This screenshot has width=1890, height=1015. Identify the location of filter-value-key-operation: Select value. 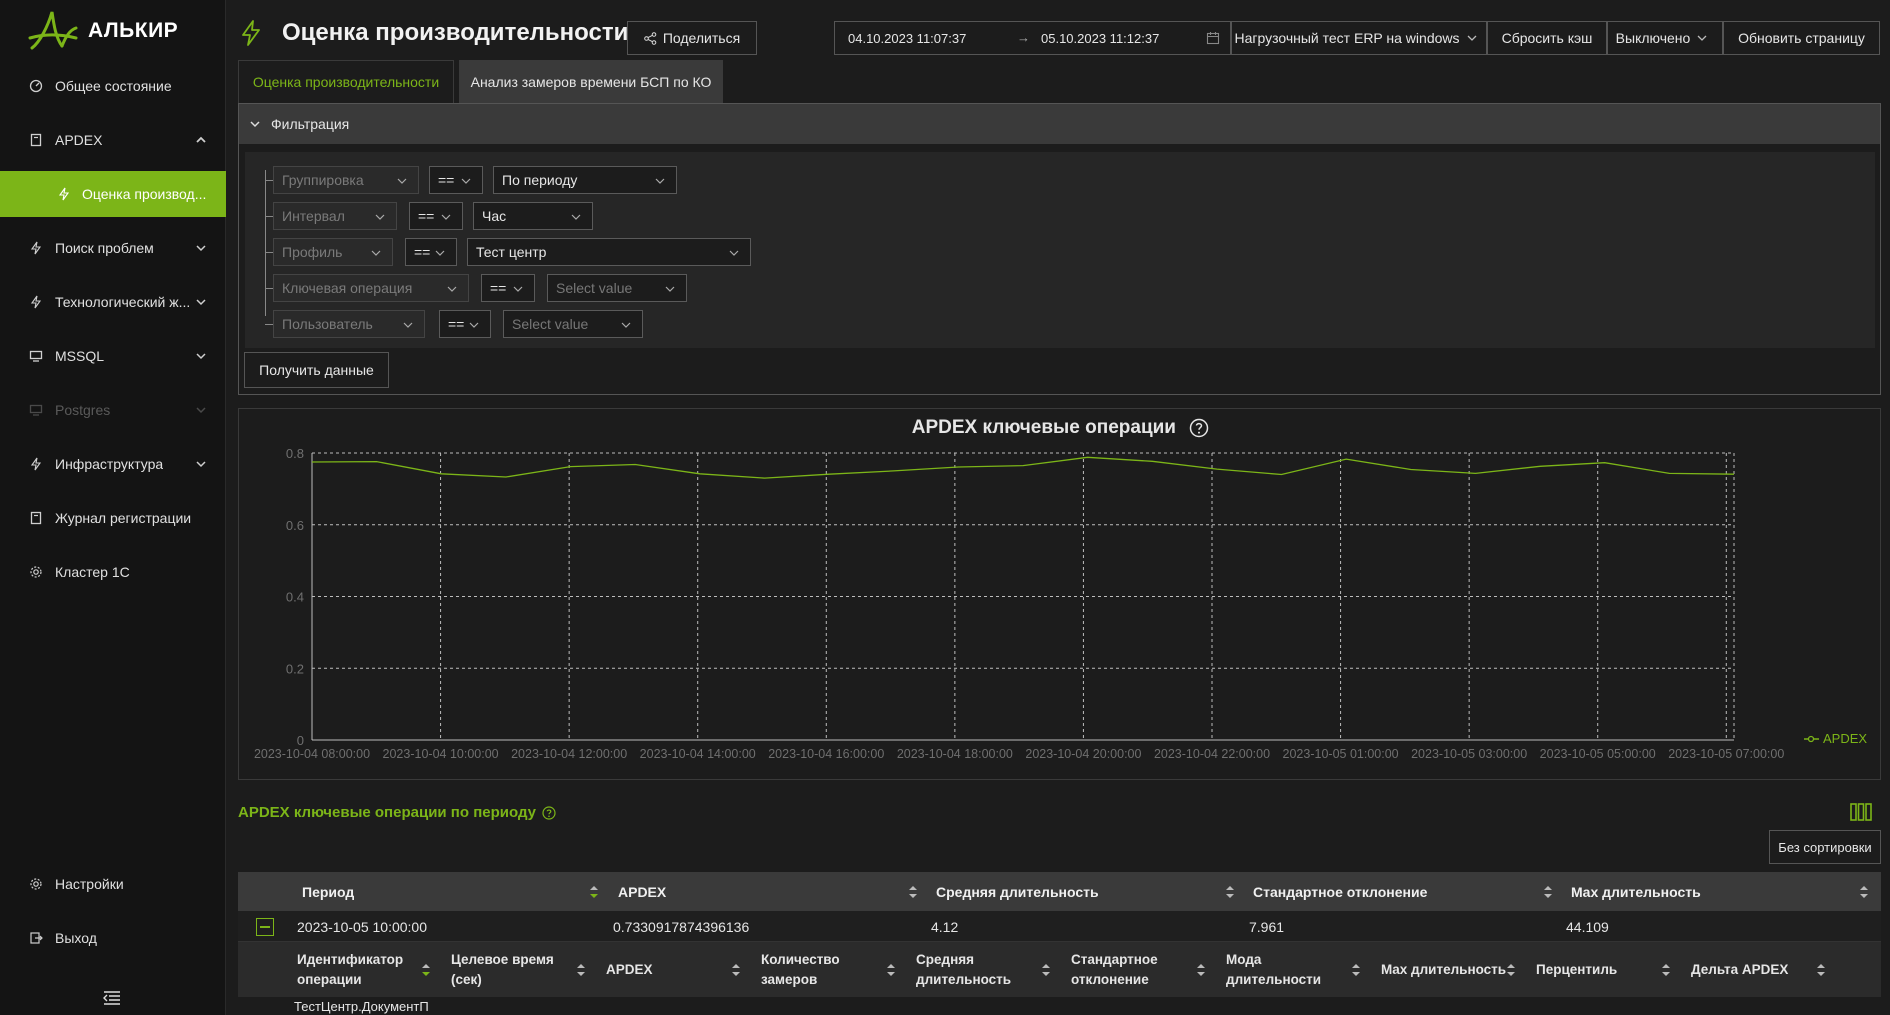
(617, 288).